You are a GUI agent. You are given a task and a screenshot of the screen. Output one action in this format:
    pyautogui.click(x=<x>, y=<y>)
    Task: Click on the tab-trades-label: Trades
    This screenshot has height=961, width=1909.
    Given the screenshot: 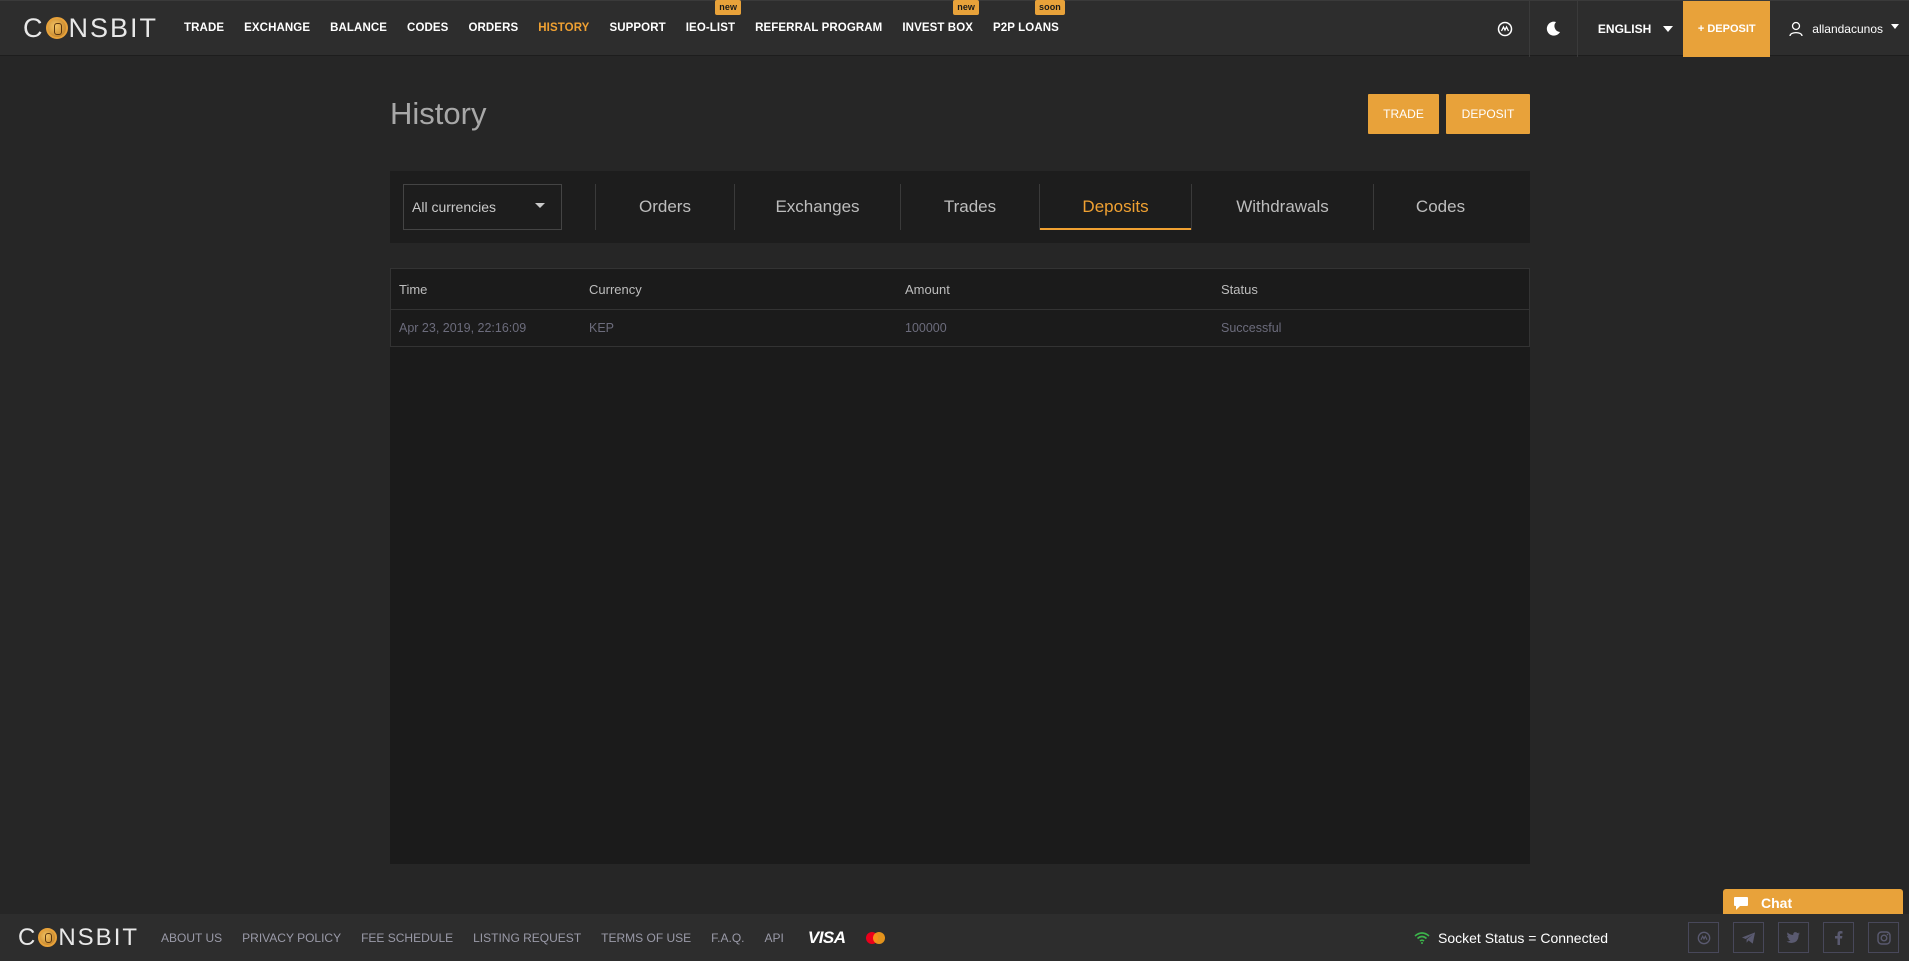 What is the action you would take?
    pyautogui.click(x=970, y=206)
    